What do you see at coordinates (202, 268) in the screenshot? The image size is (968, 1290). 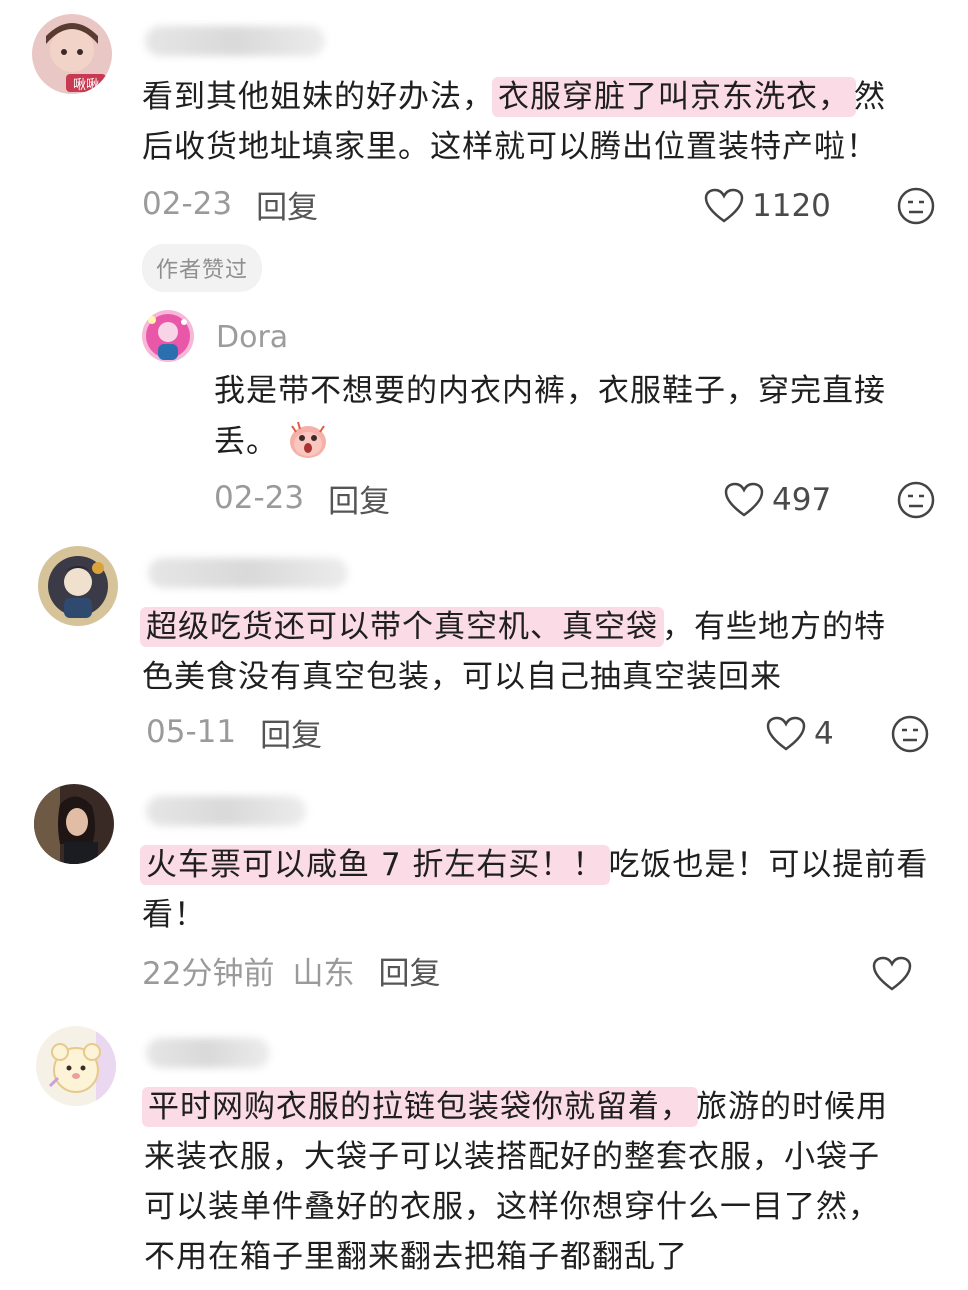 I see `author-liked-badge: 作者赞过` at bounding box center [202, 268].